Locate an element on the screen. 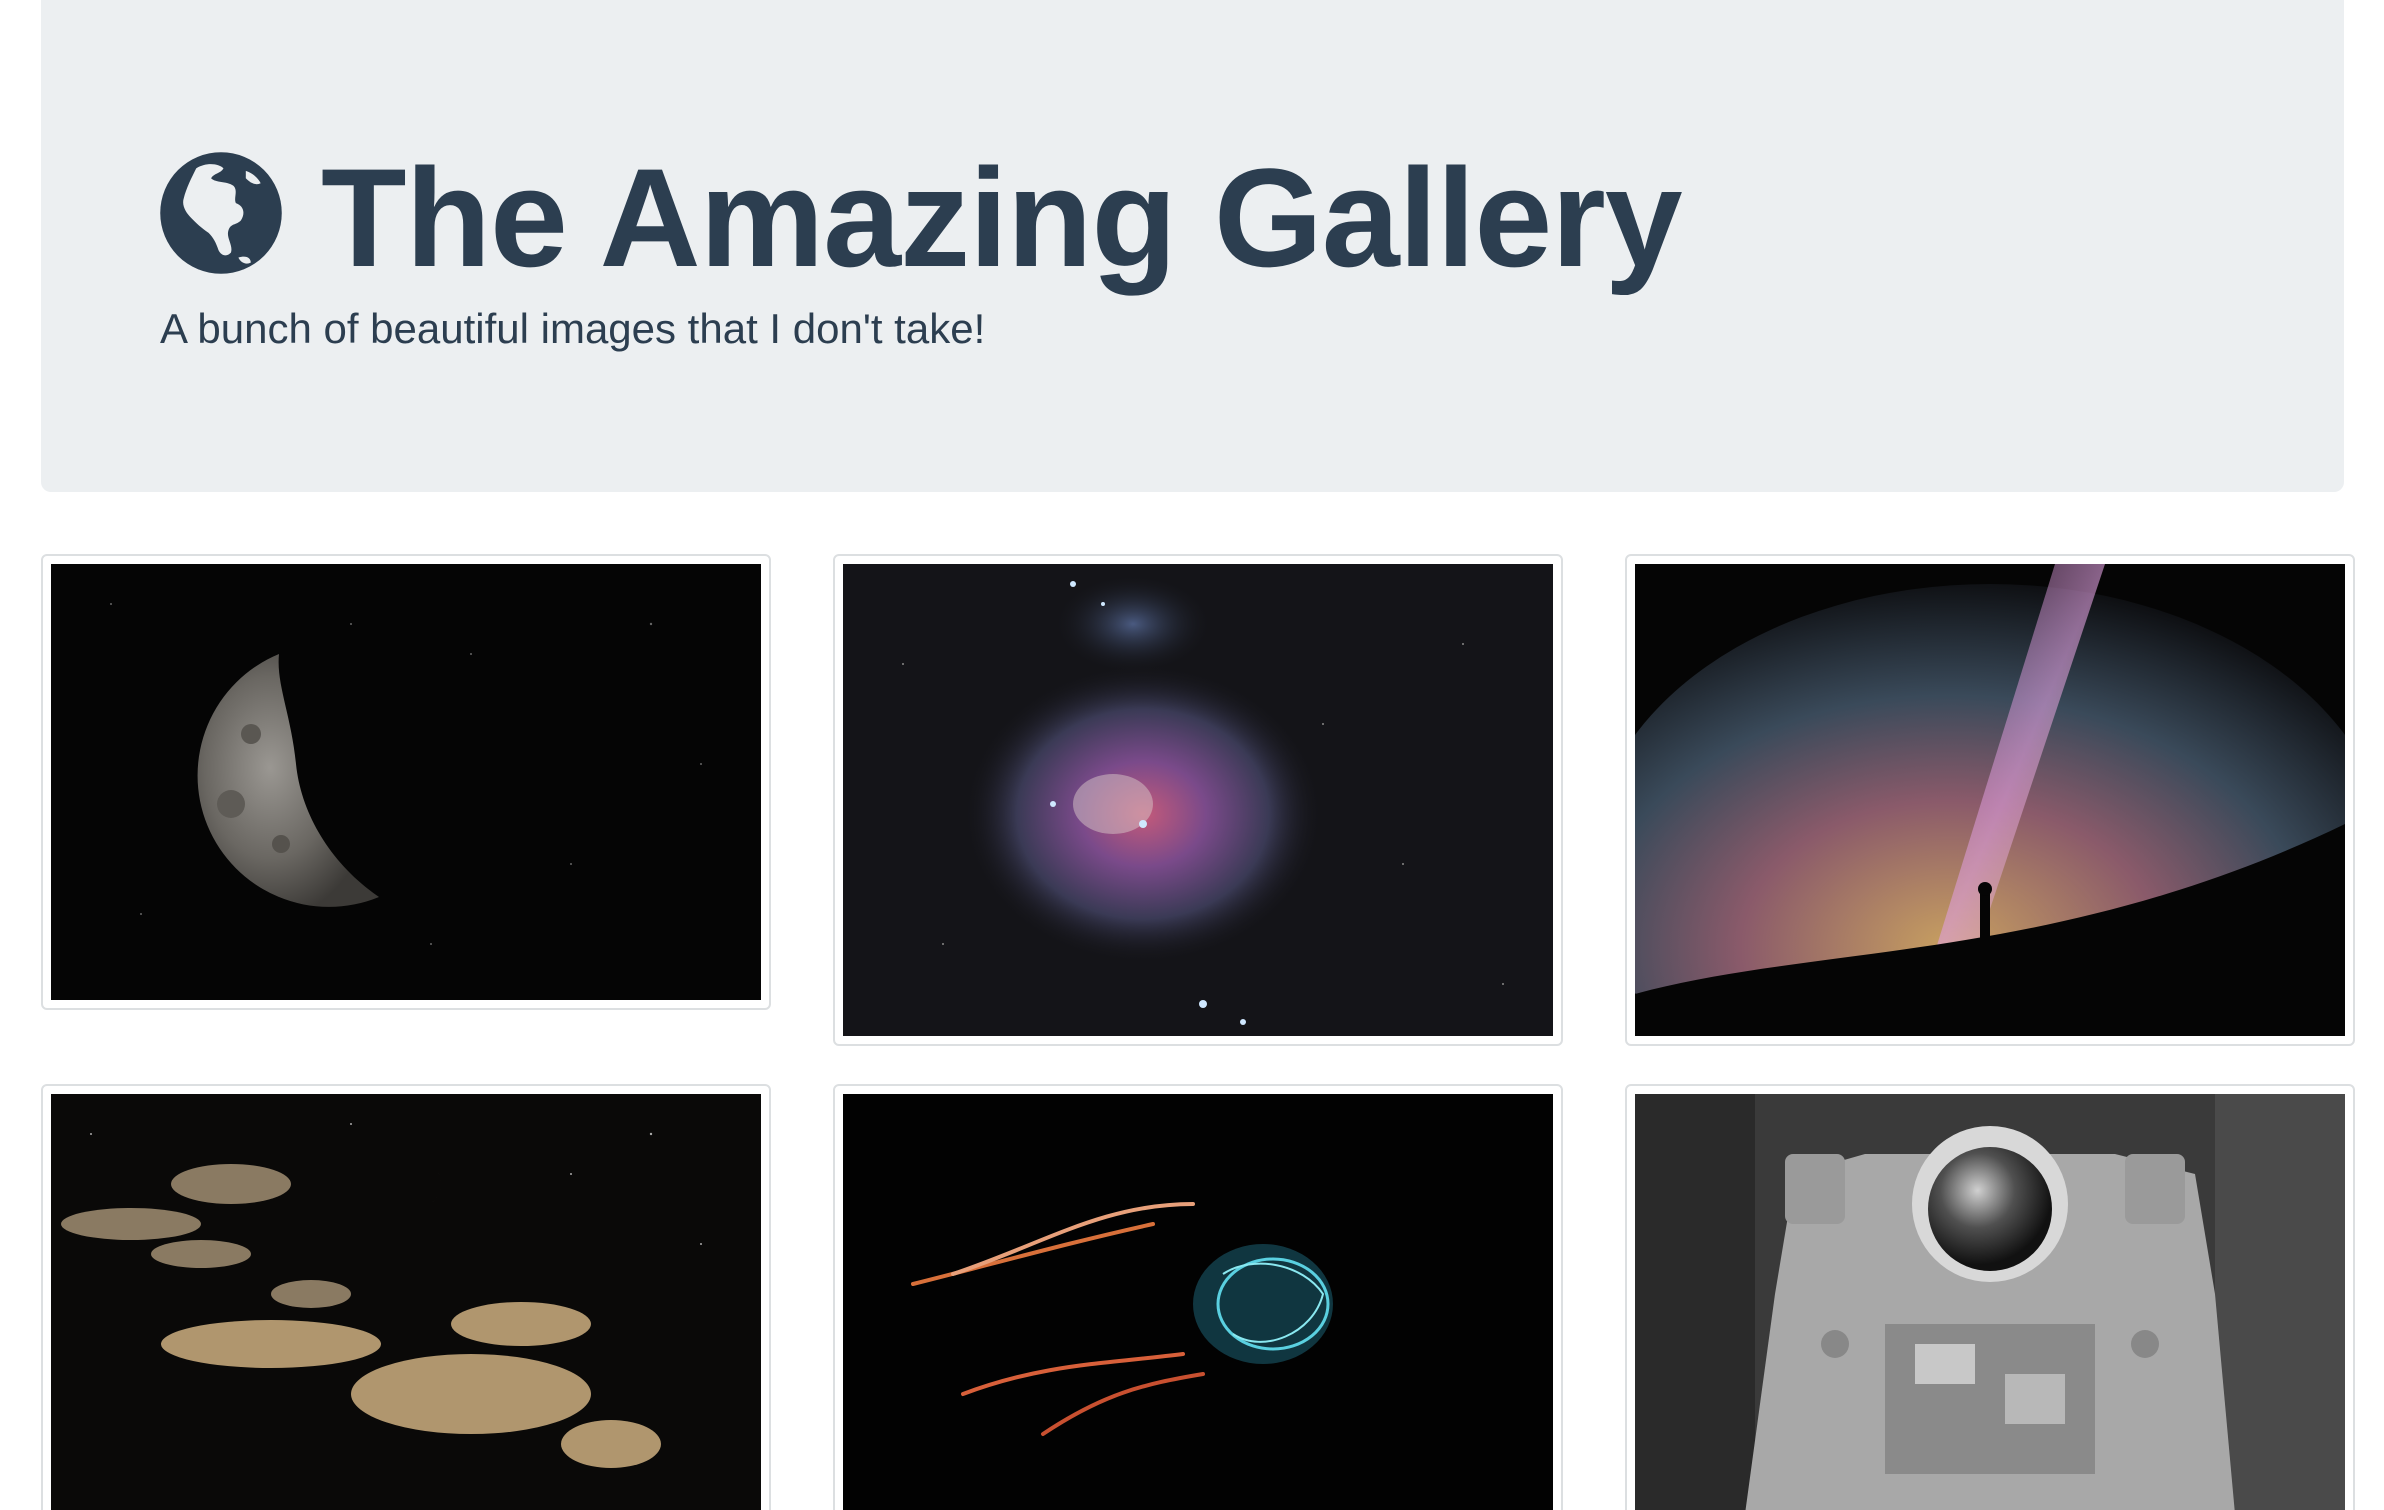  night-clouds-crescent-icon is located at coordinates (406, 1302).